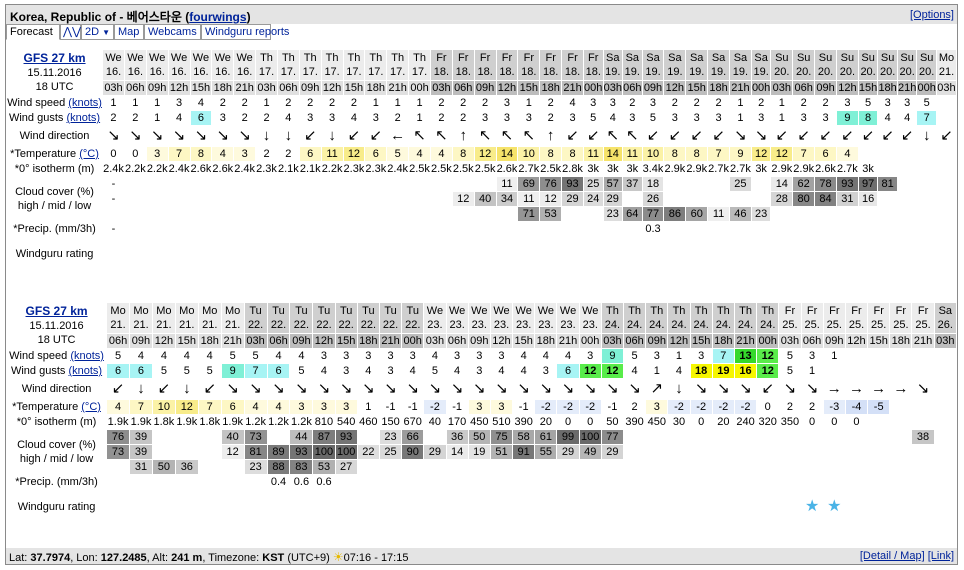 The image size is (964, 570). I want to click on rating-cell: ★, so click(812, 507).